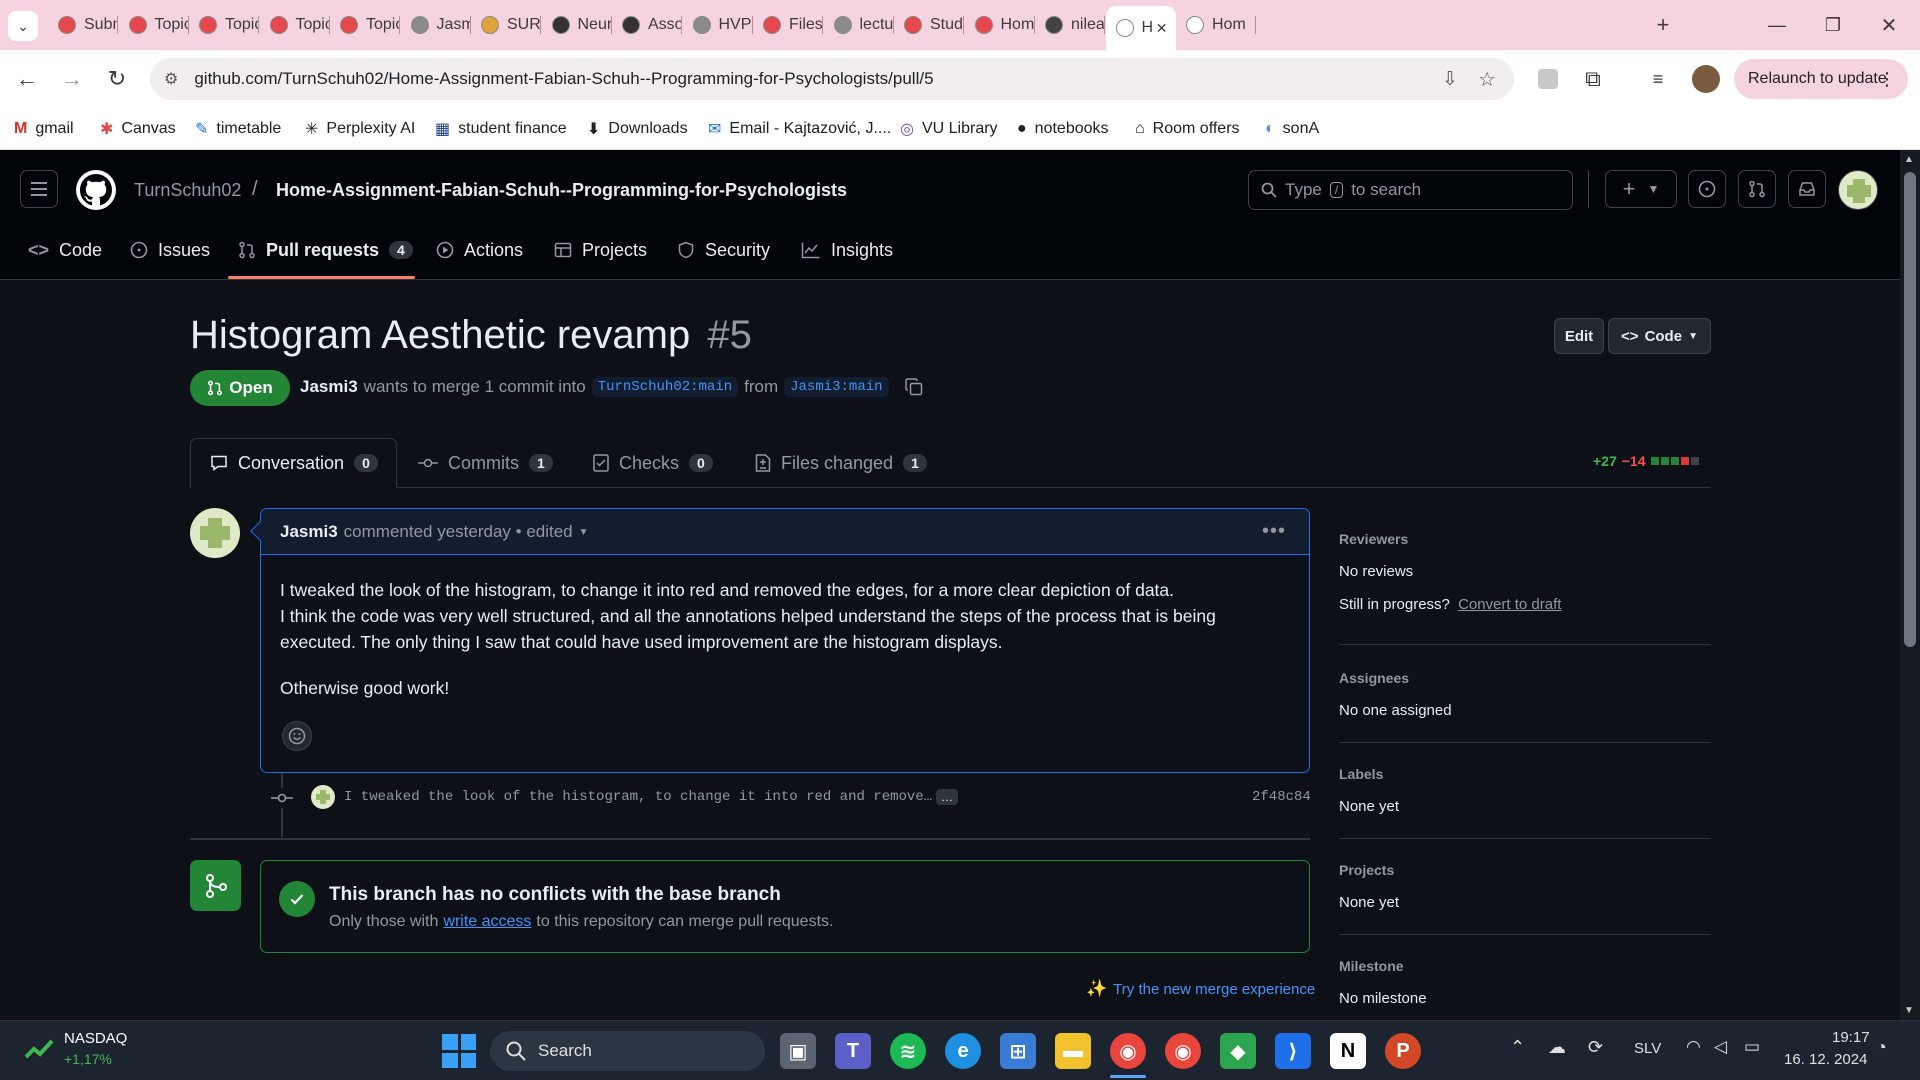 The width and height of the screenshot is (1920, 1080). Describe the element at coordinates (459, 1051) in the screenshot. I see `windows-start-icon` at that location.